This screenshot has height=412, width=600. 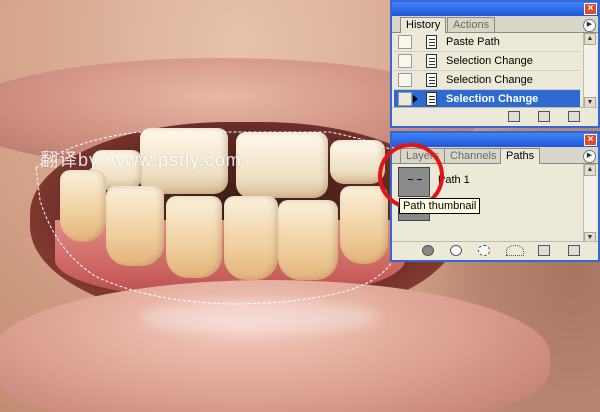 What do you see at coordinates (415, 99) in the screenshot?
I see `current-state-arrow-icon` at bounding box center [415, 99].